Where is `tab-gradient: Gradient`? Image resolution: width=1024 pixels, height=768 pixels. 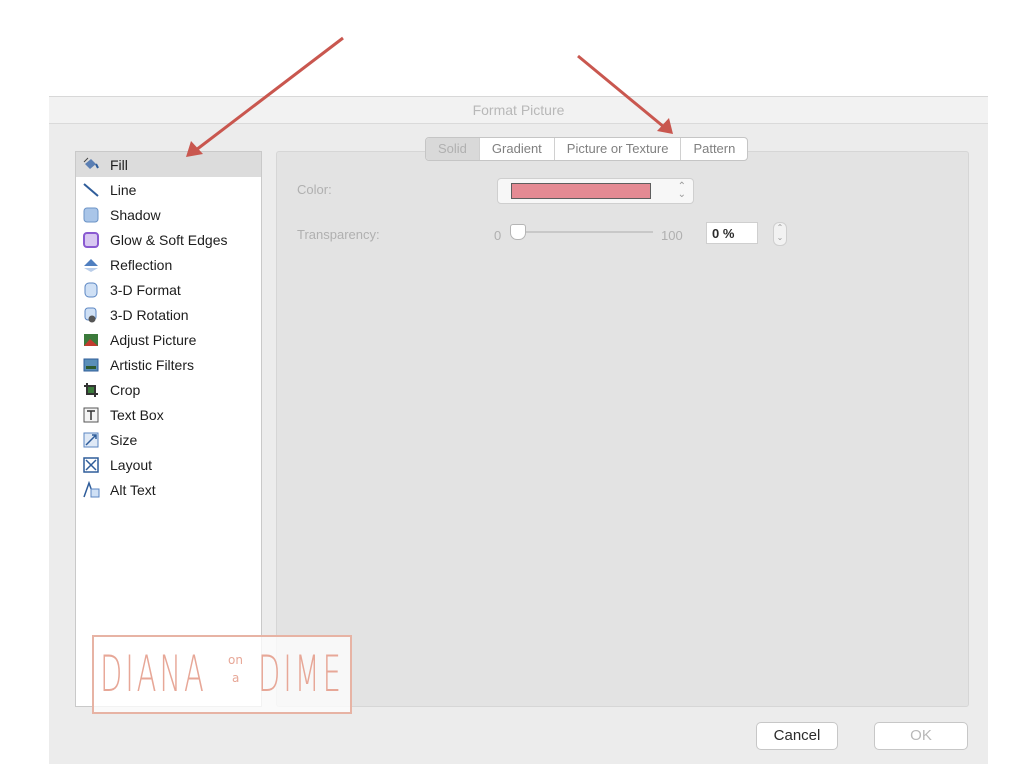
tab-gradient: Gradient is located at coordinates (517, 149).